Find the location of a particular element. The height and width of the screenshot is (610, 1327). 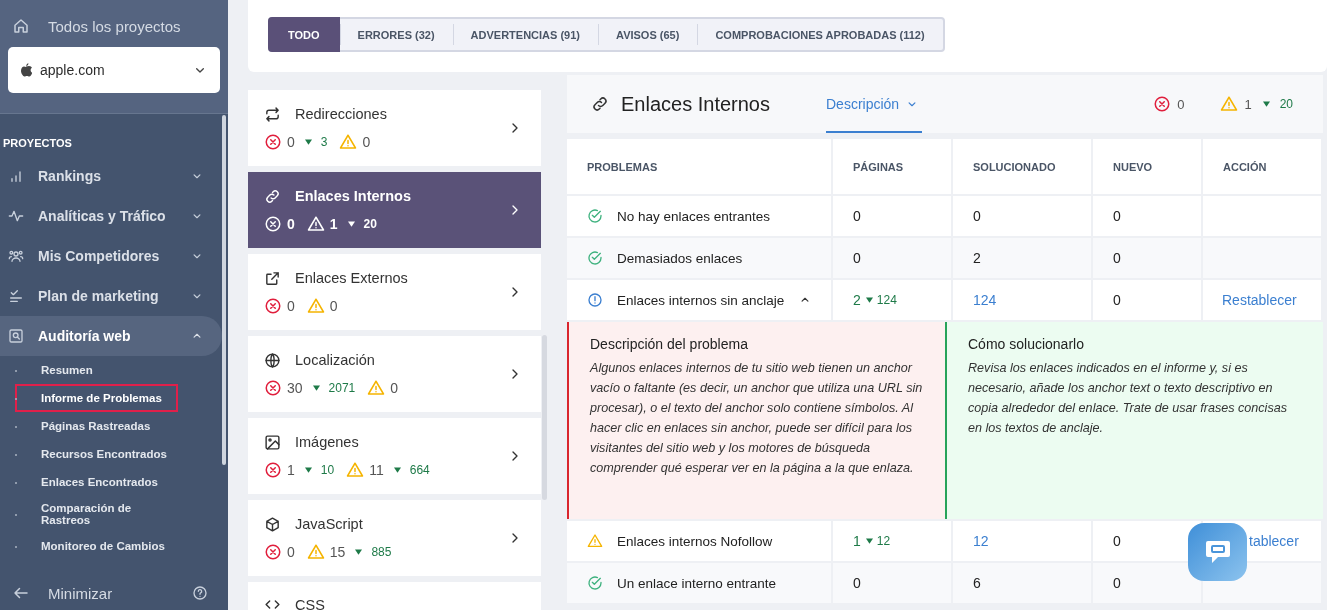

nav-subitem: Informe de Problemas is located at coordinates (96, 398).